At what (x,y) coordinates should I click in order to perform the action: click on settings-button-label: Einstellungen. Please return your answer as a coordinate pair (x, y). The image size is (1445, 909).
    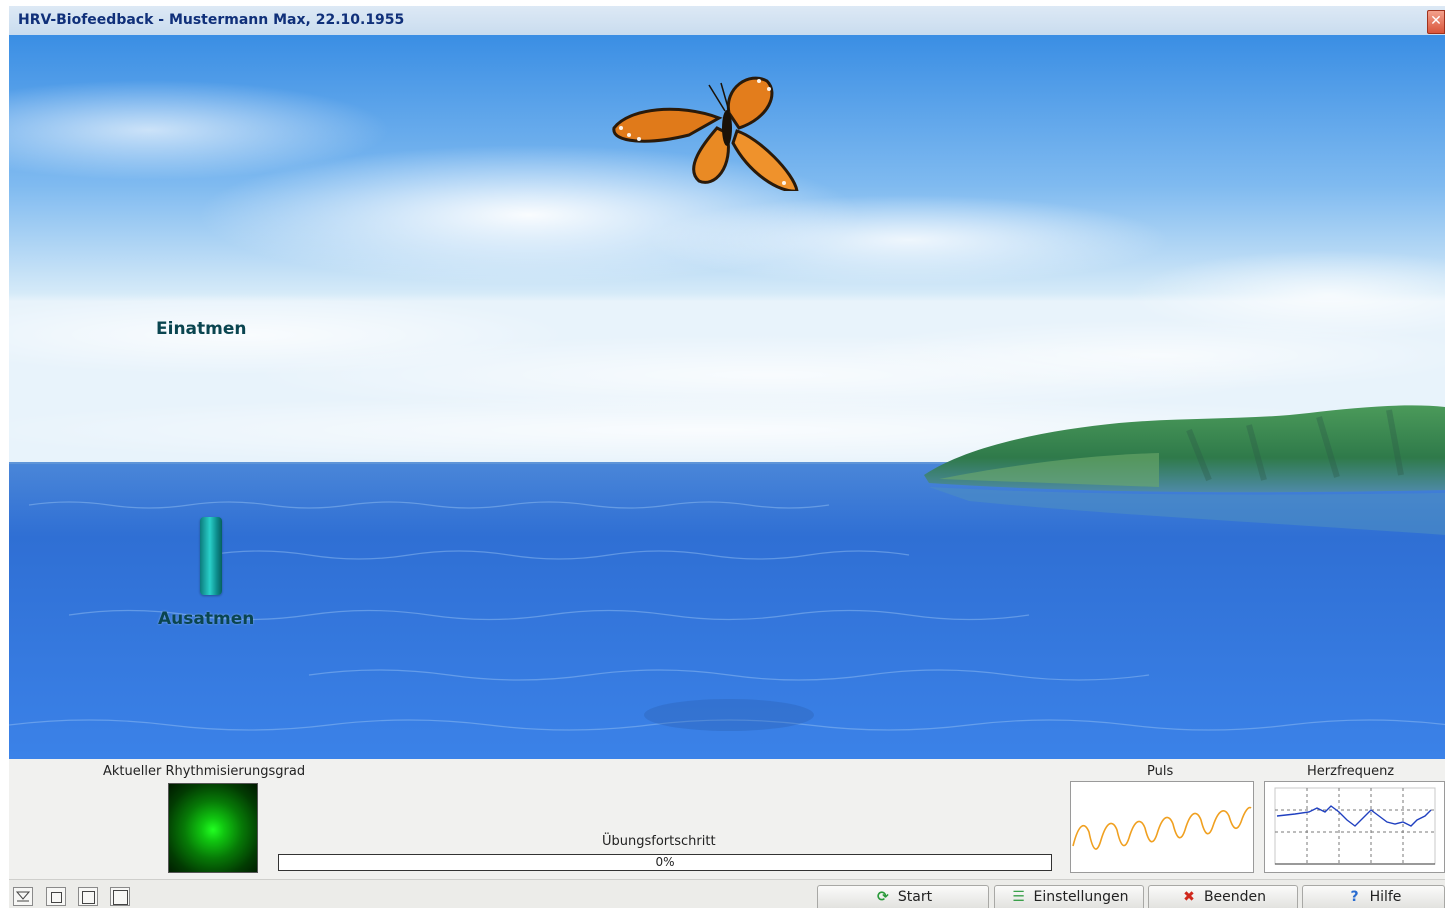
    Looking at the image, I should click on (1081, 897).